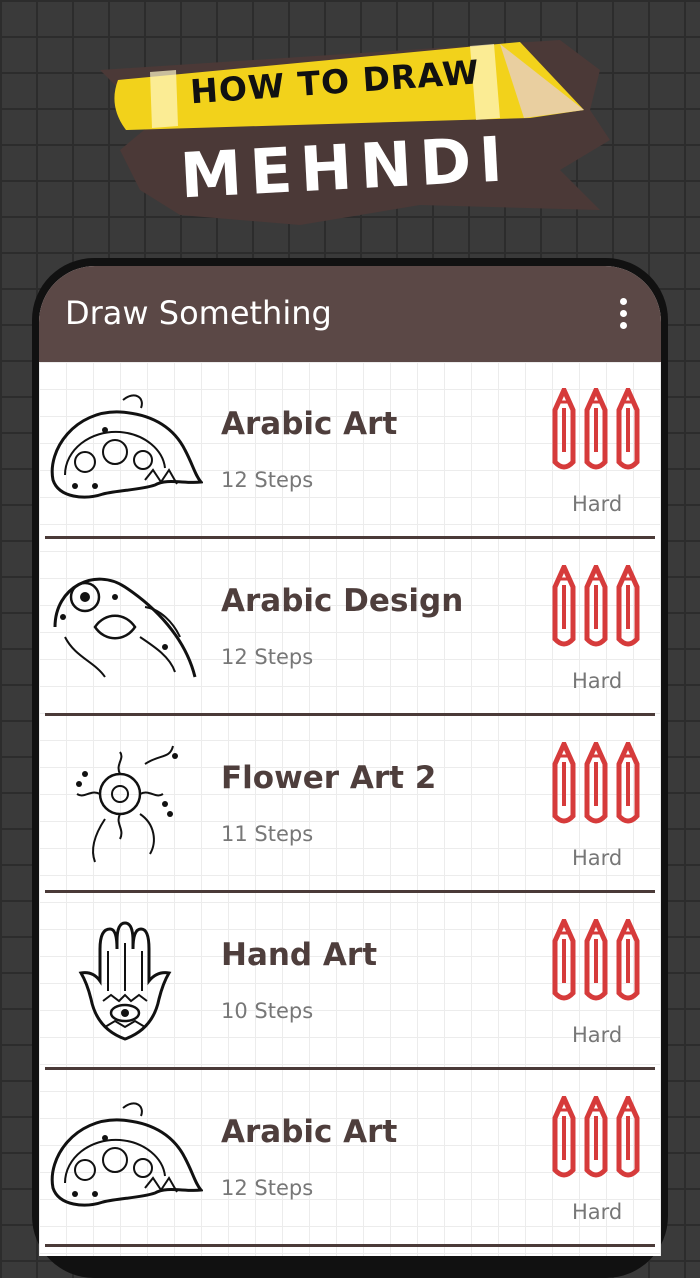 The width and height of the screenshot is (700, 1278). What do you see at coordinates (342, 601) in the screenshot?
I see `item-title: Arabic Design` at bounding box center [342, 601].